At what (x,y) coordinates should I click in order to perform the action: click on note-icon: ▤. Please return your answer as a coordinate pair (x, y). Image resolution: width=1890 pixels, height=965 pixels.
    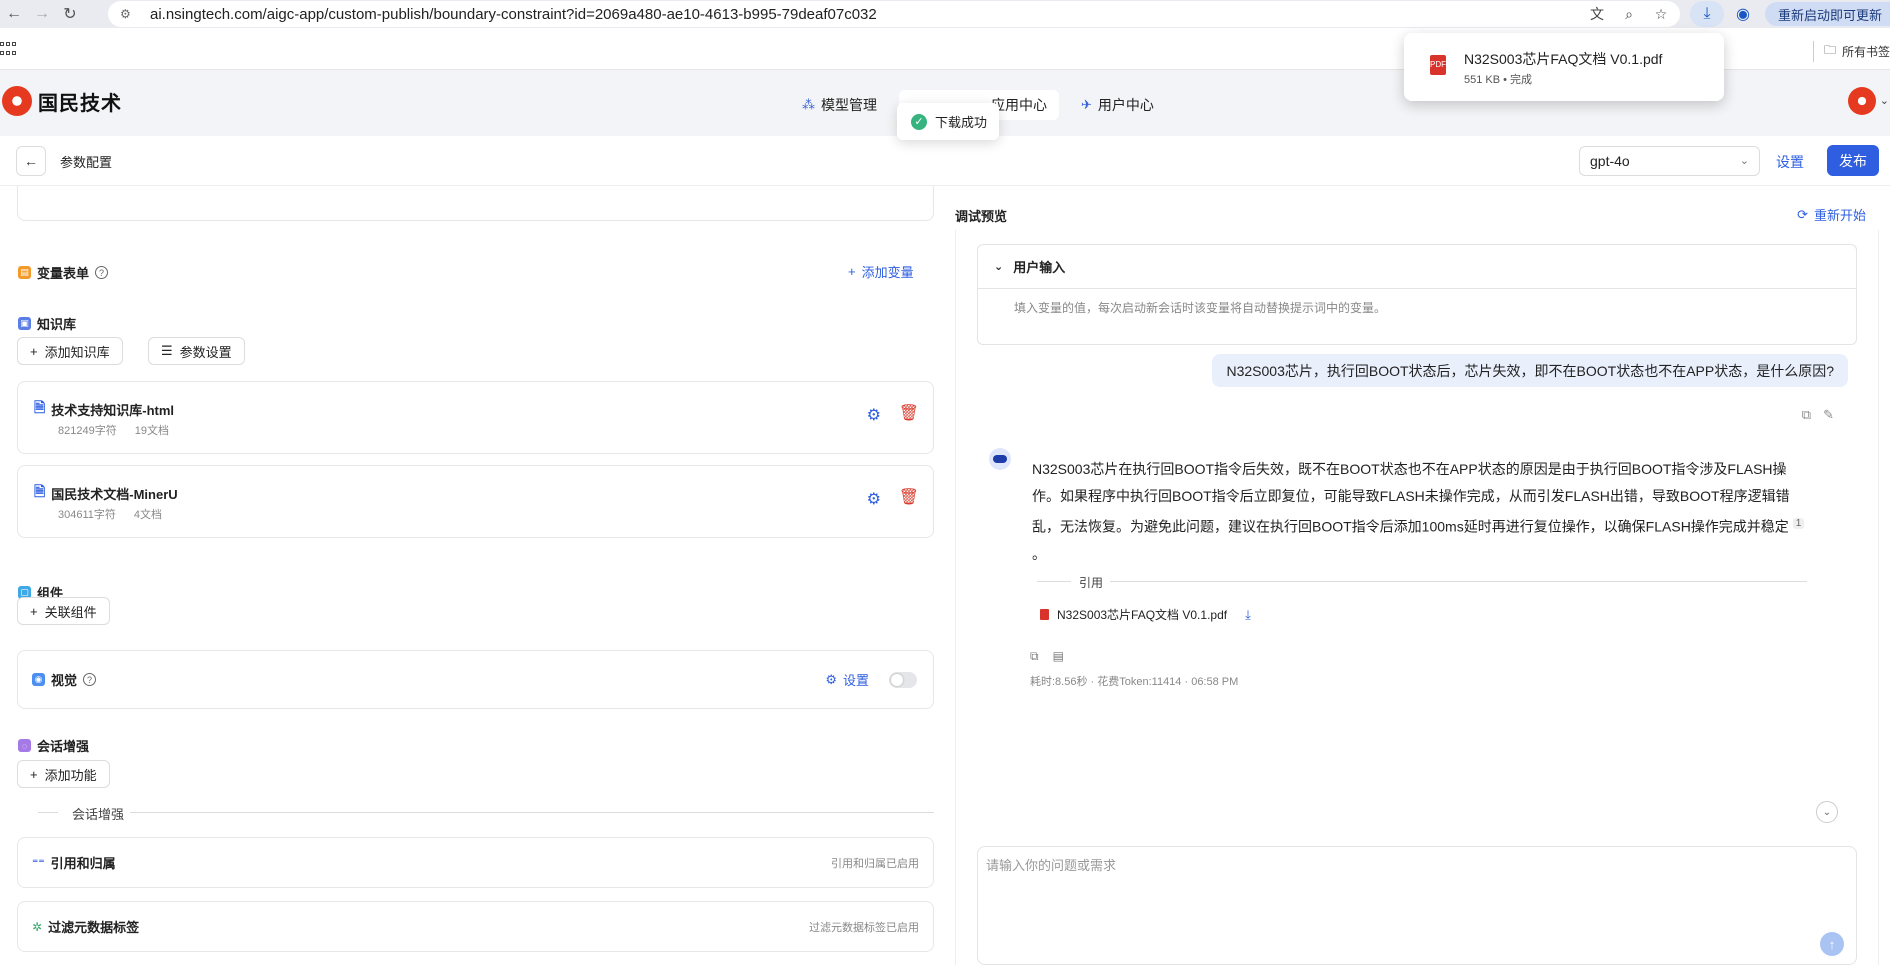
    Looking at the image, I should click on (1058, 656).